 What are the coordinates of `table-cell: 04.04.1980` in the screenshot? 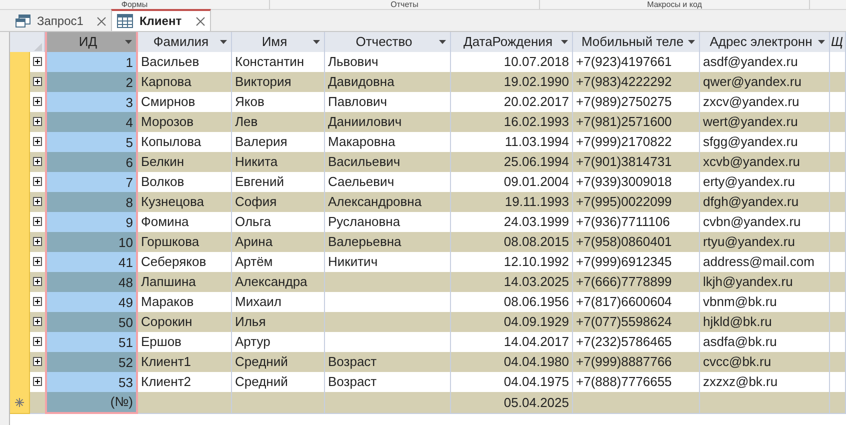 It's located at (512, 362).